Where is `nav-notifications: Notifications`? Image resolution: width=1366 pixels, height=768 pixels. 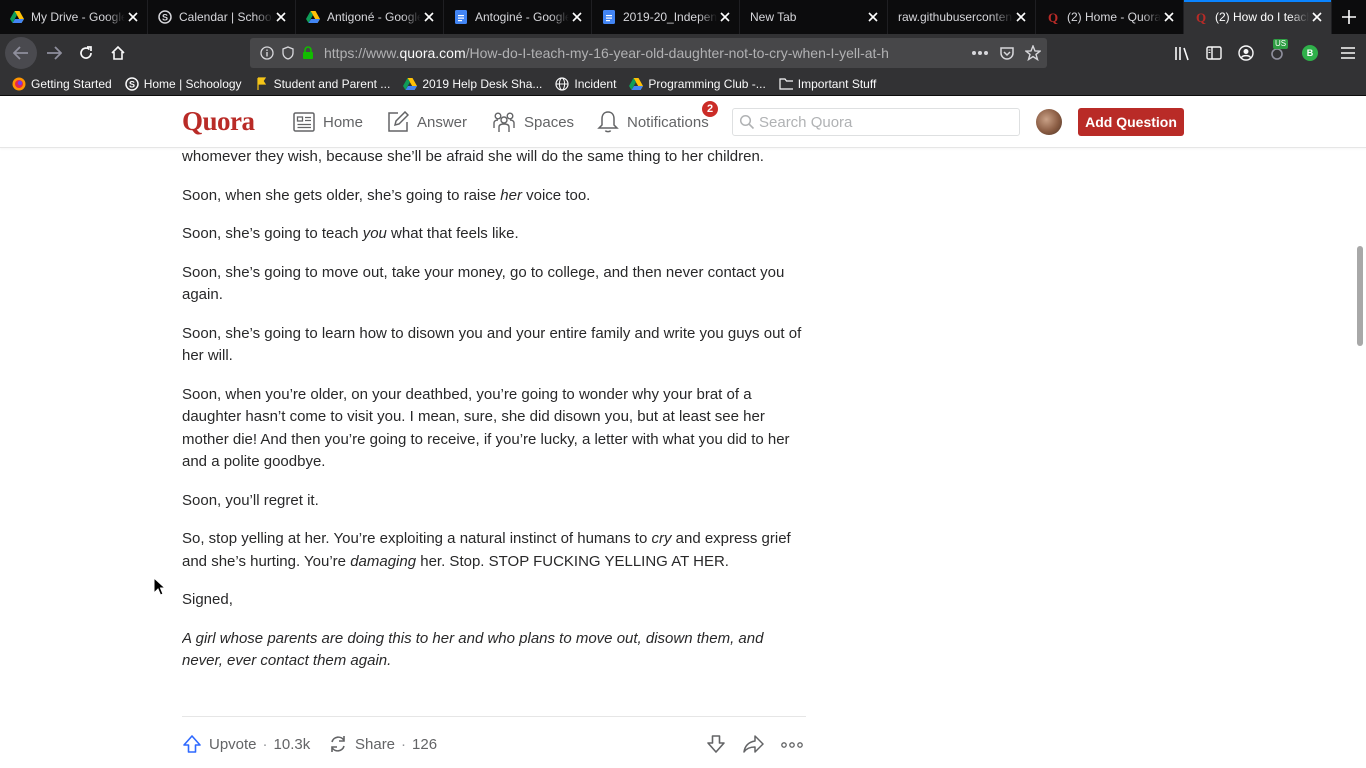
nav-notifications: Notifications is located at coordinates (653, 122).